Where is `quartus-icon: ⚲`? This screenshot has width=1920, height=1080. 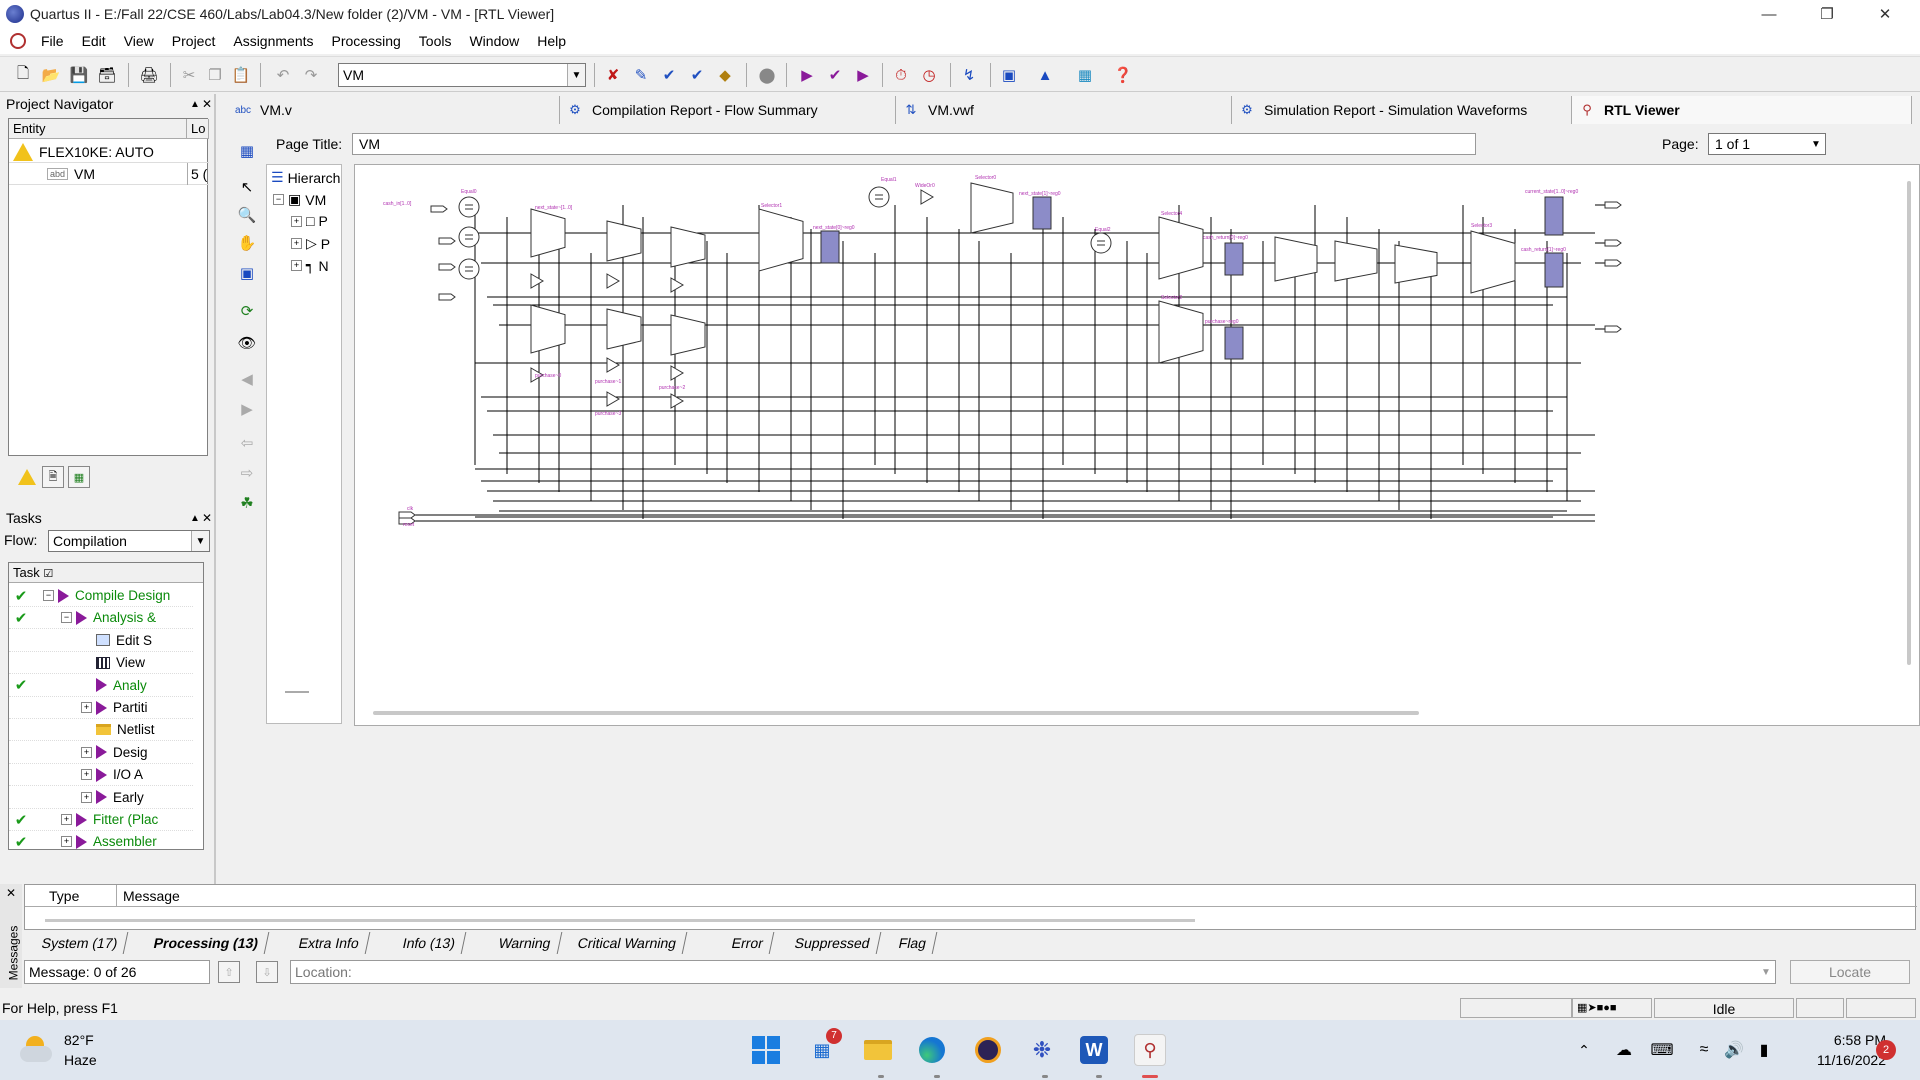 quartus-icon: ⚲ is located at coordinates (1150, 1050).